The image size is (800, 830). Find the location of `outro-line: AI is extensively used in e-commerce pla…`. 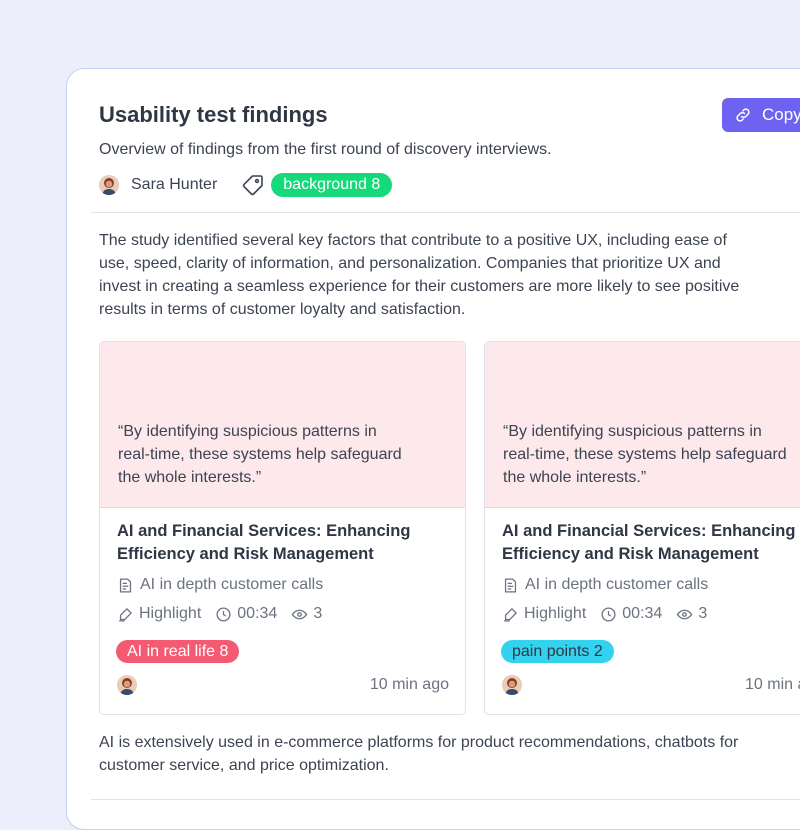

outro-line: AI is extensively used in e-commerce pla… is located at coordinates (419, 742).